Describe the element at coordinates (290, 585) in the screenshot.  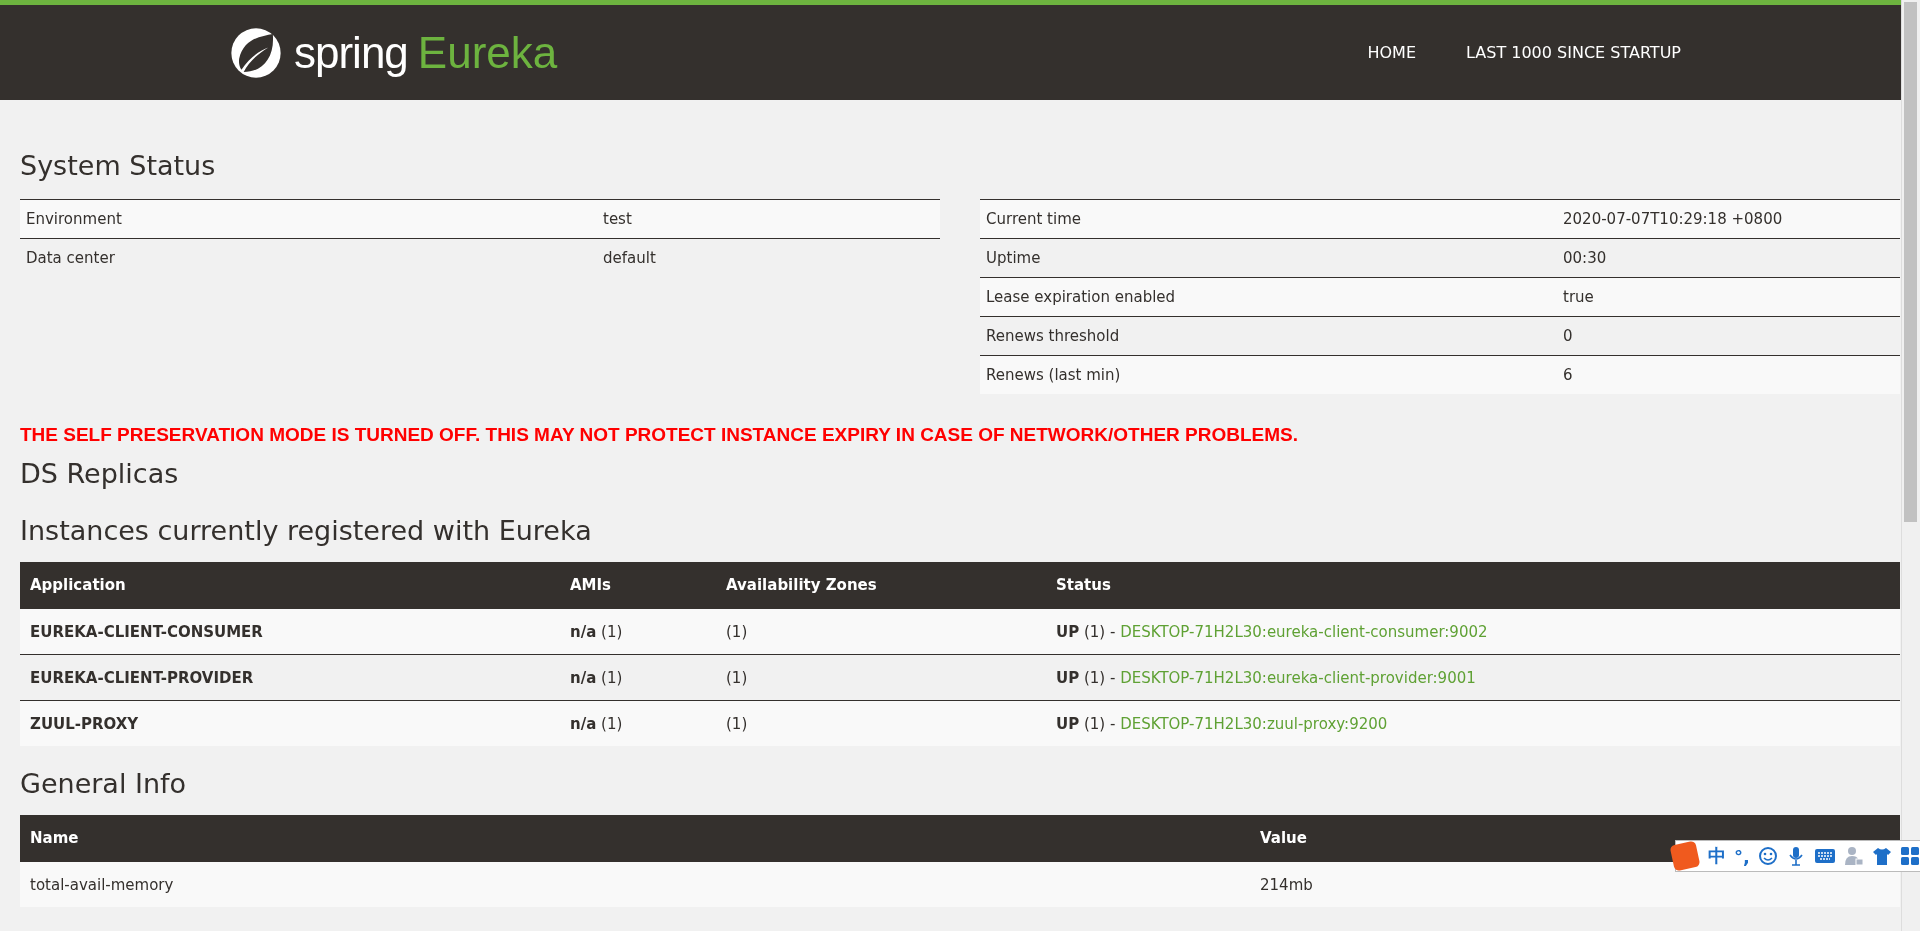
I see `column-header: Application` at that location.